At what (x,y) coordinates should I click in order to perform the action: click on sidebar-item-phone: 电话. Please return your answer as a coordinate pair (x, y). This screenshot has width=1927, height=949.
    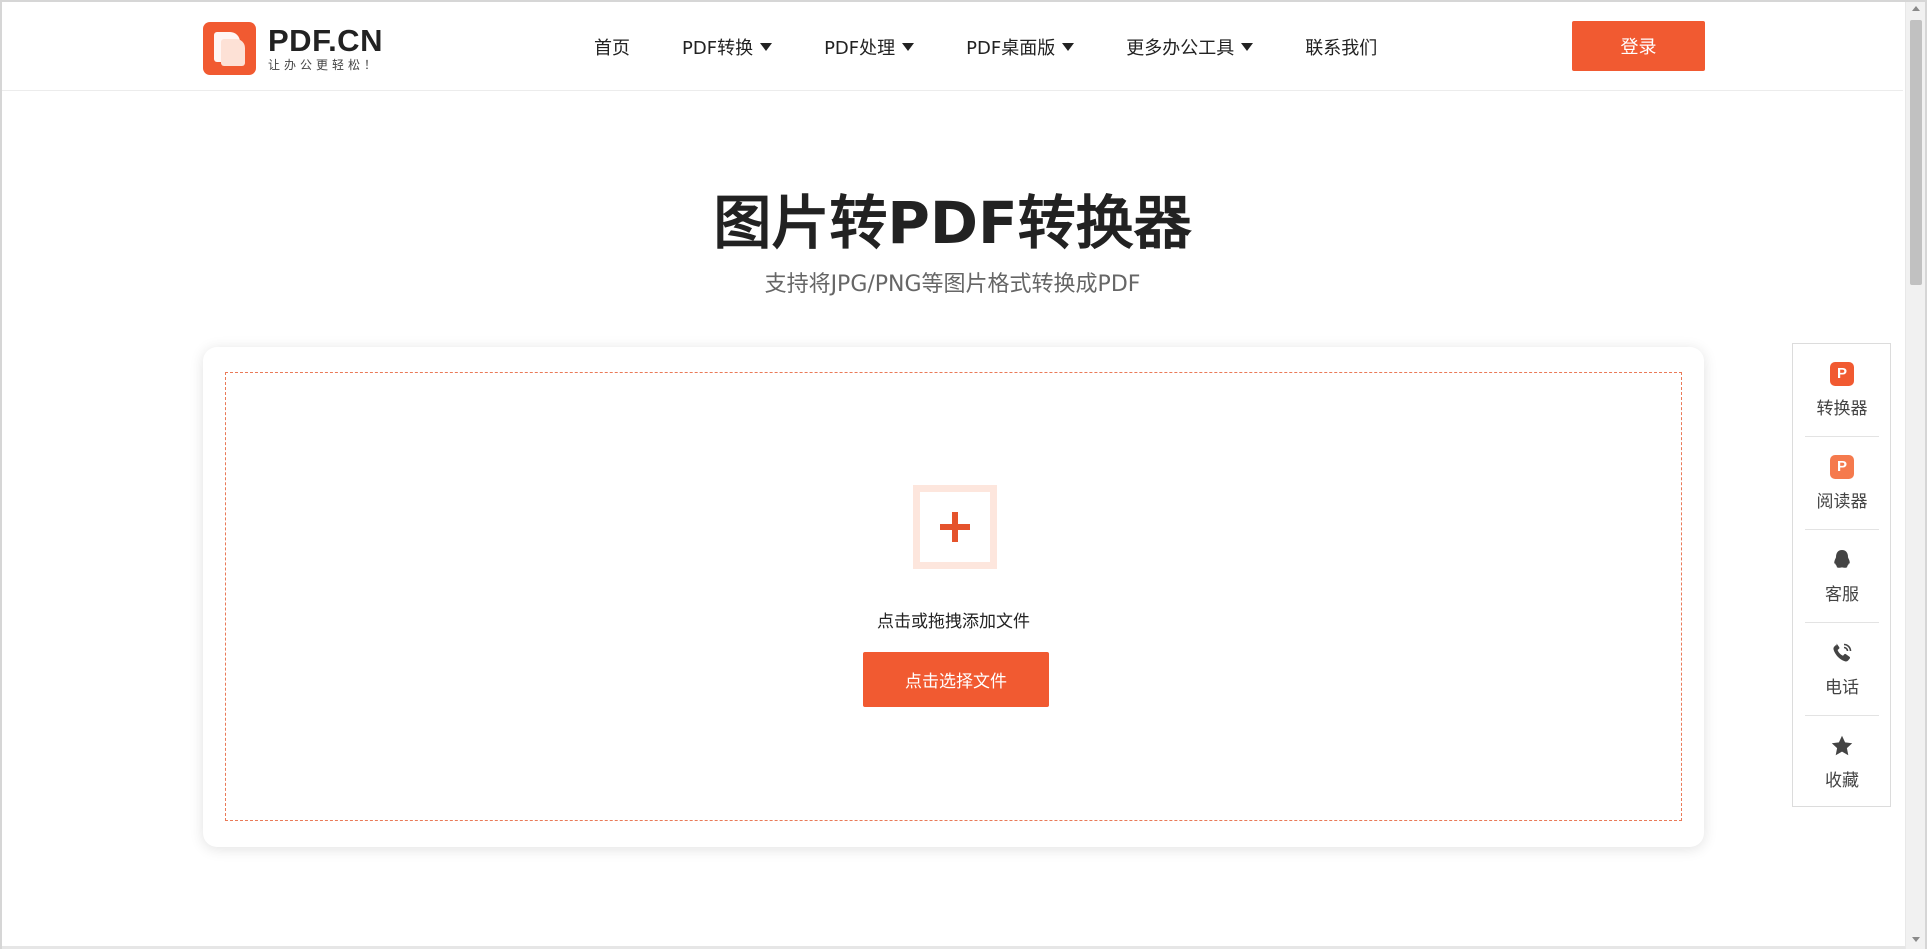
    Looking at the image, I should click on (1842, 669).